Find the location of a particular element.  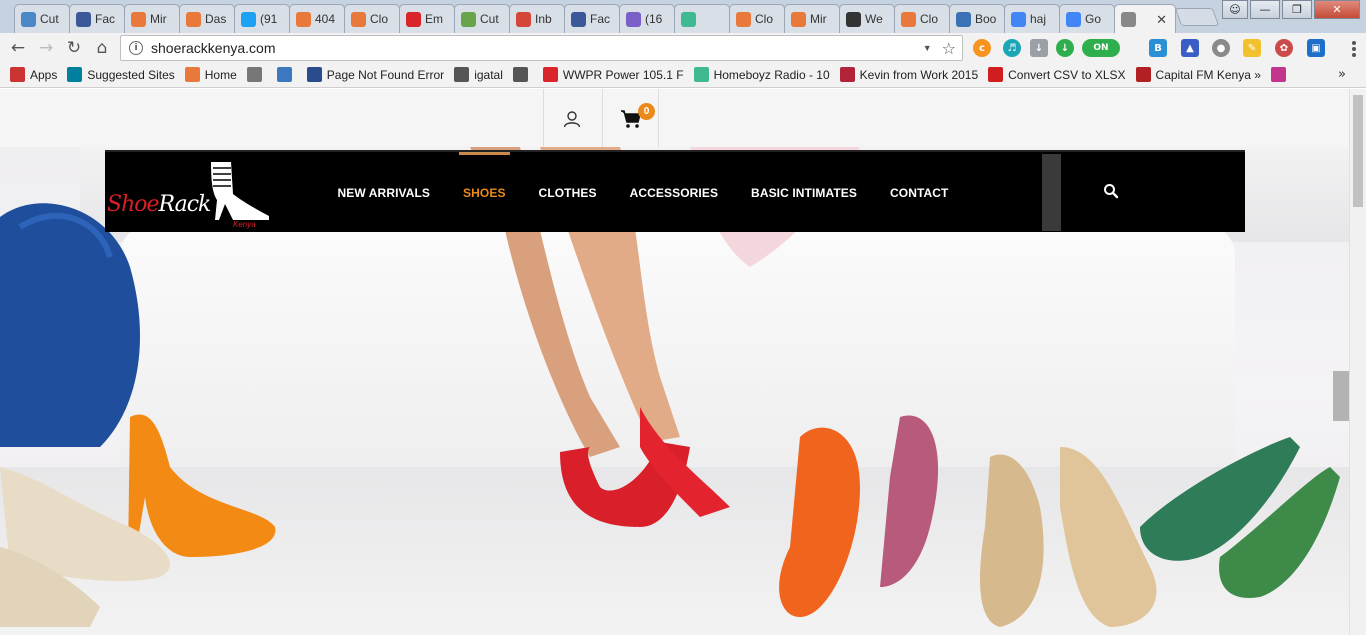

bookmark-label: Apps is located at coordinates (44, 74).